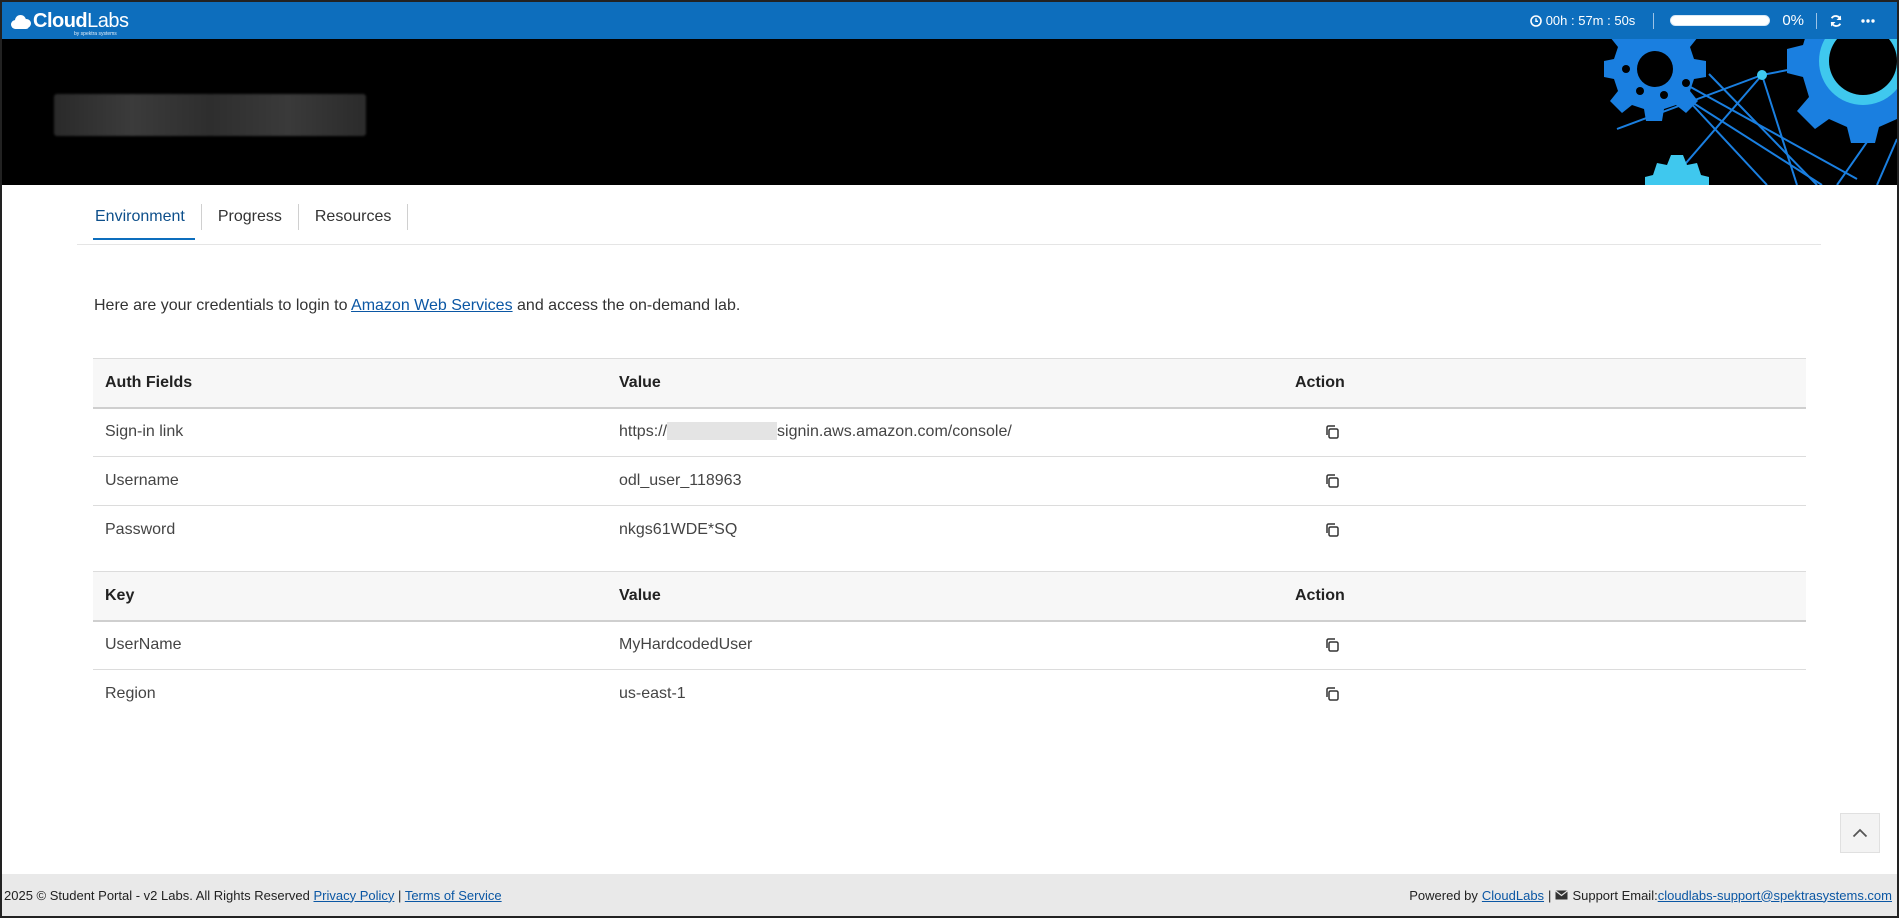  I want to click on privacy-policy-link: Privacy Policy, so click(353, 895).